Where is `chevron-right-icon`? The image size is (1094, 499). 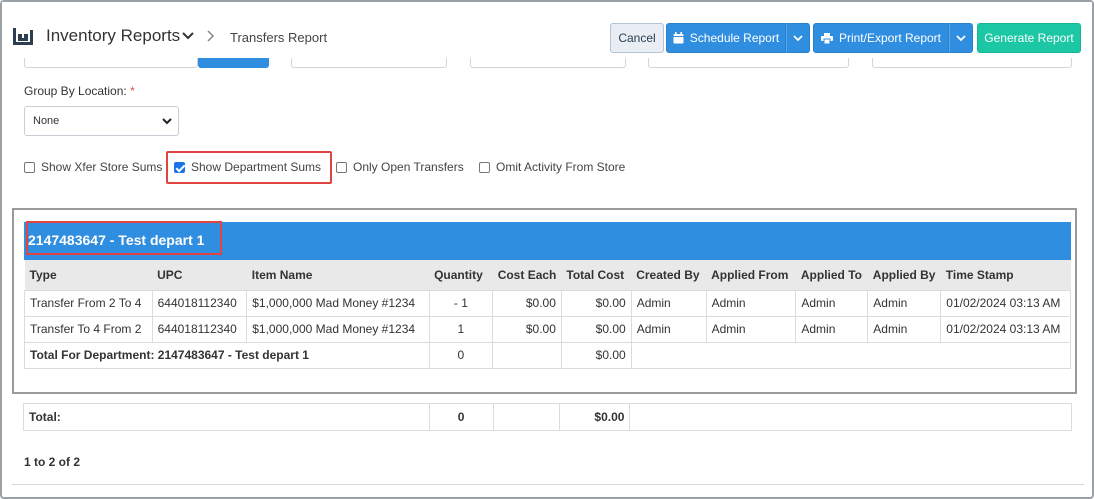 chevron-right-icon is located at coordinates (211, 36).